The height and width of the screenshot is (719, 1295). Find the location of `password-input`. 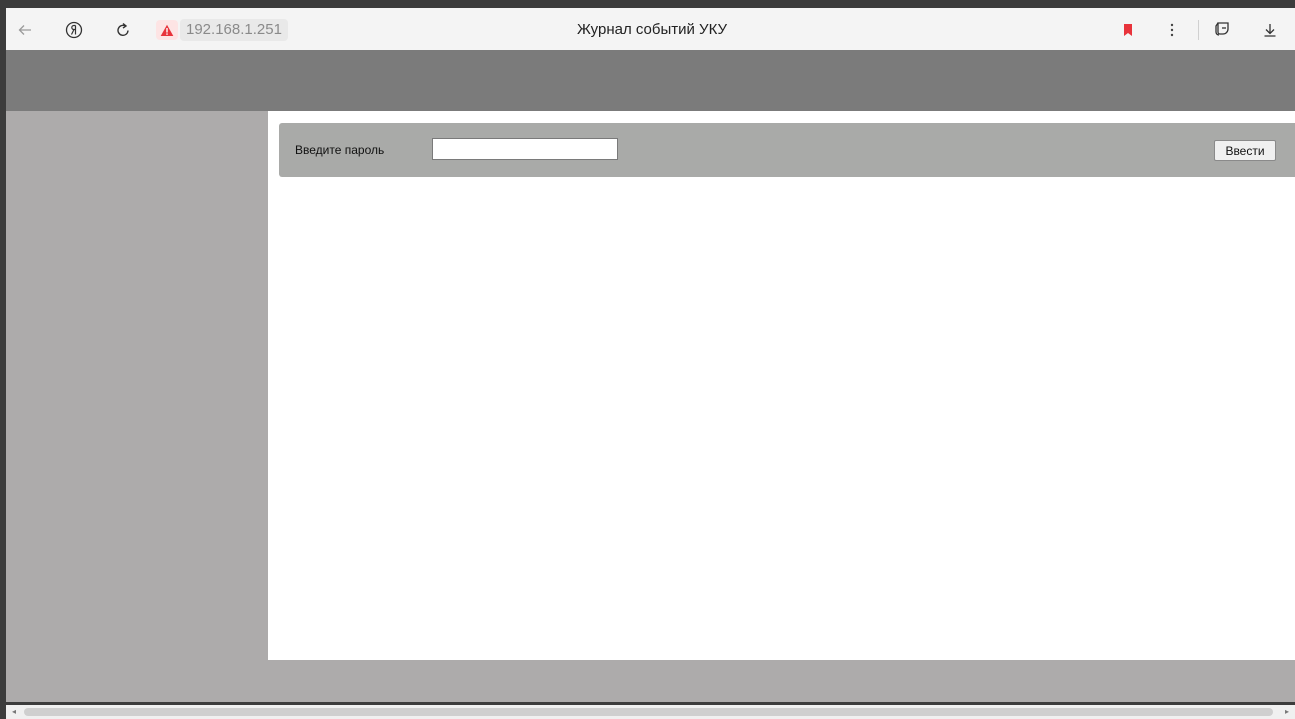

password-input is located at coordinates (525, 149).